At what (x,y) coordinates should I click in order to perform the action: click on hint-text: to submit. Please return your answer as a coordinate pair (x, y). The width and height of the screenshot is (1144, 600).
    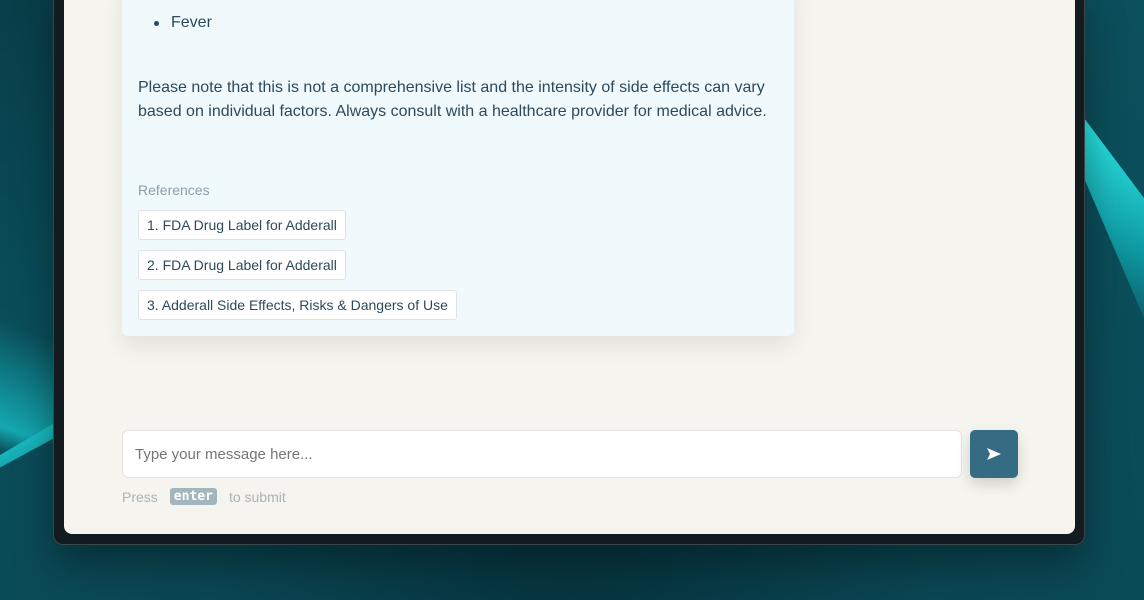
    Looking at the image, I should click on (257, 496).